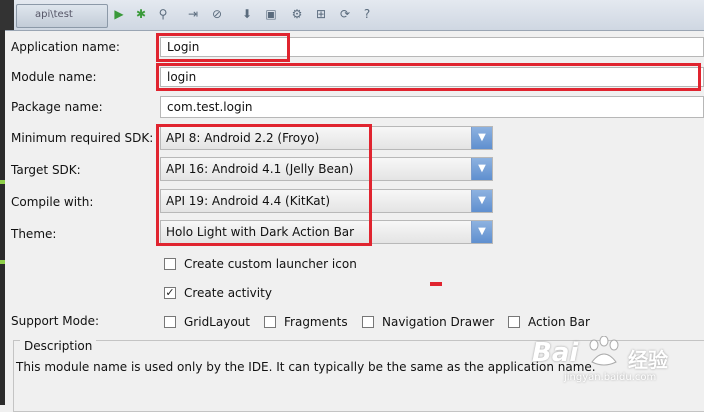 Image resolution: width=704 pixels, height=412 pixels. I want to click on sync-icon: ⟳, so click(345, 14).